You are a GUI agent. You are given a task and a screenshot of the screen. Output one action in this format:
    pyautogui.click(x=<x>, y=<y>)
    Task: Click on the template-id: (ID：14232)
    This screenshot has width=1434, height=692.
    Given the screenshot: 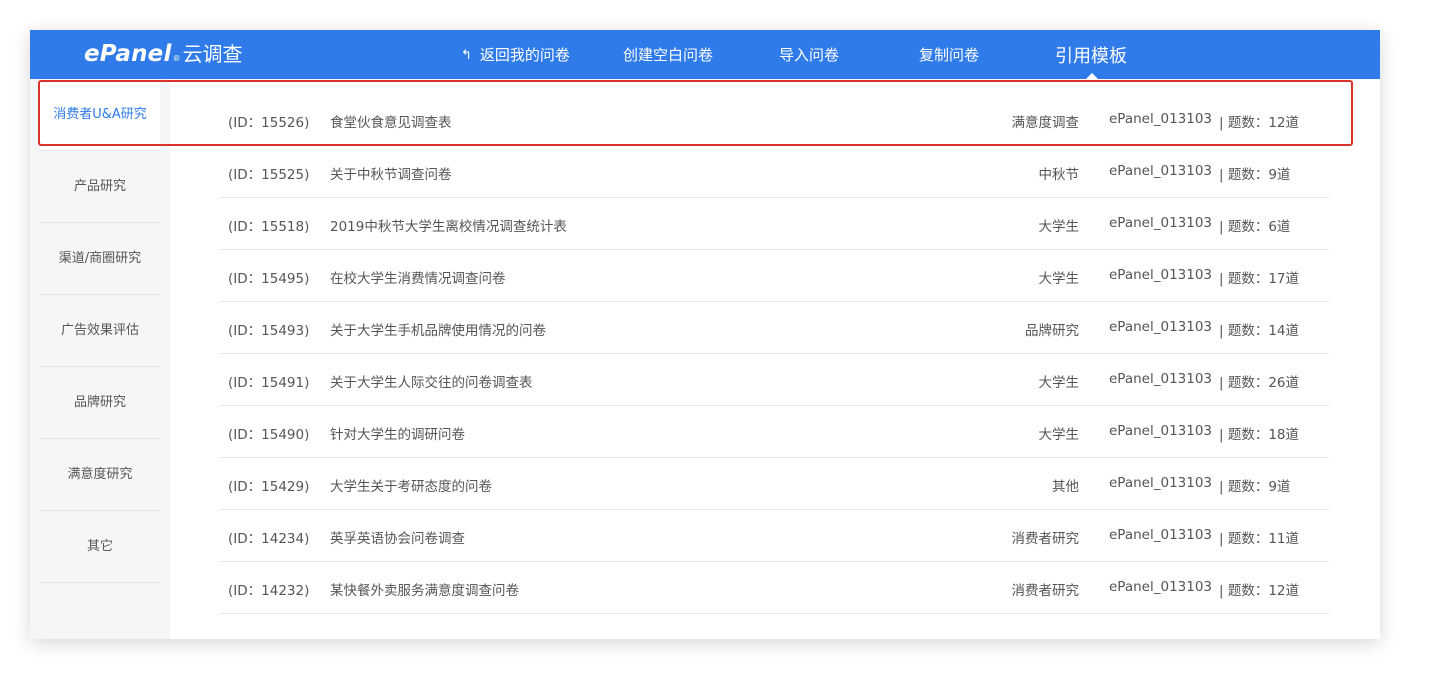 What is the action you would take?
    pyautogui.click(x=269, y=591)
    